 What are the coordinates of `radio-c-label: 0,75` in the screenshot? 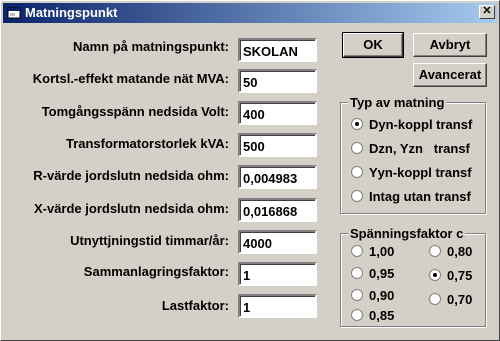 It's located at (460, 275).